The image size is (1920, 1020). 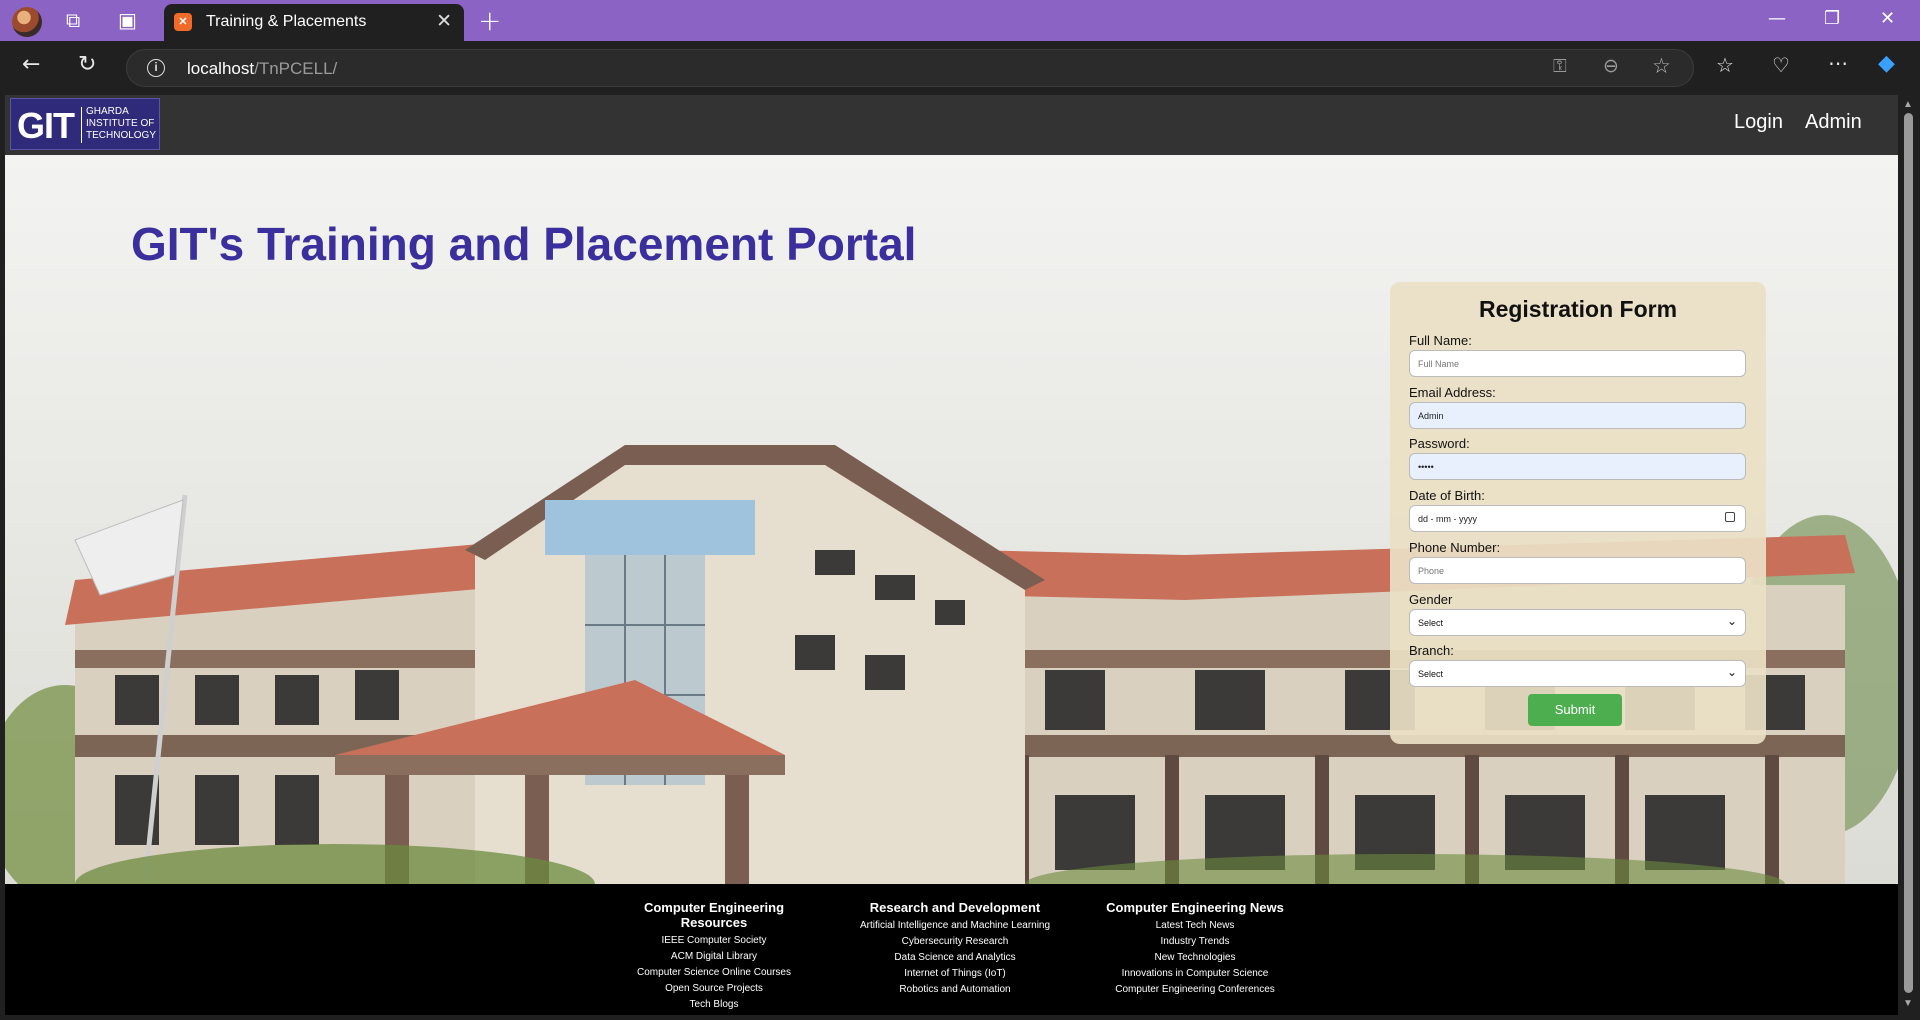 What do you see at coordinates (1725, 65) in the screenshot?
I see `favorites-icon: ☆` at bounding box center [1725, 65].